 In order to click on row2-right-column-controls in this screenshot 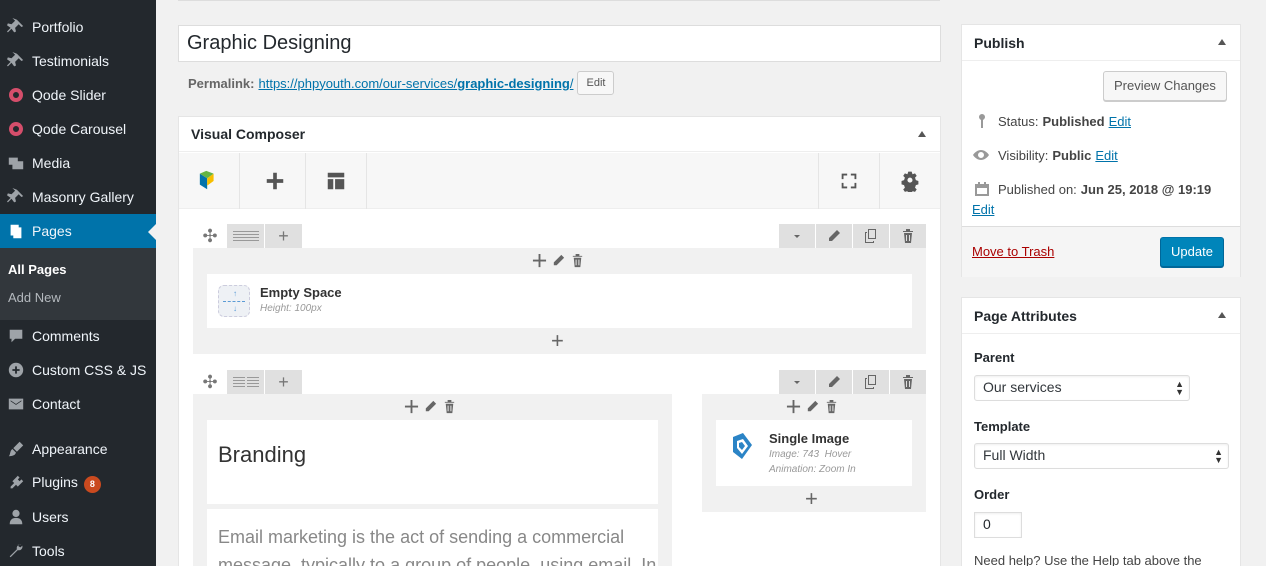, I will do `click(812, 406)`.